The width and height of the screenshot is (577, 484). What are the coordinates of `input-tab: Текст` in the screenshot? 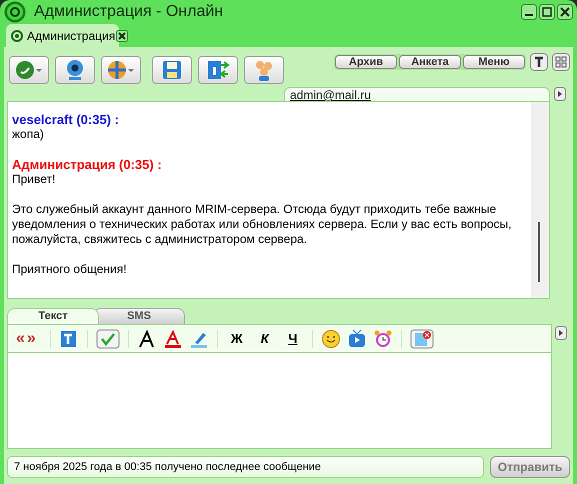 It's located at (53, 316).